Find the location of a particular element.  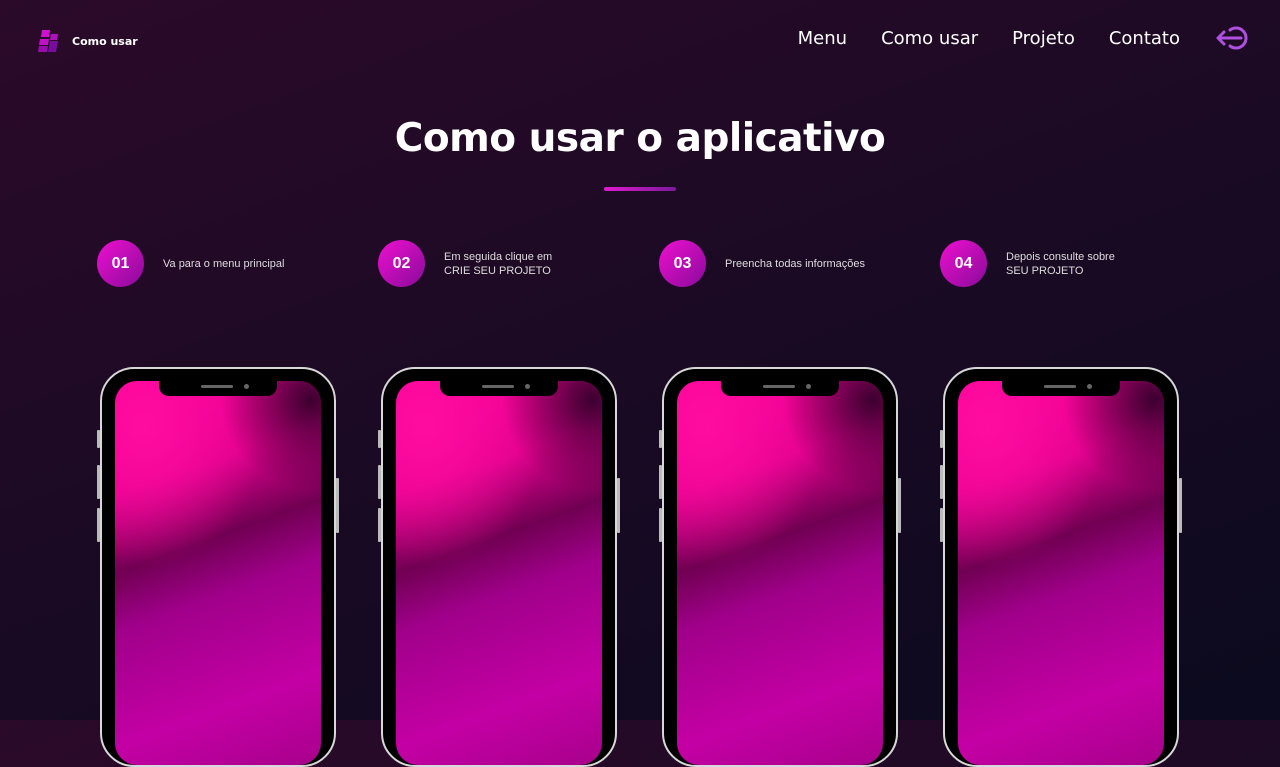

step-2: 02 Em seguida clique em CRIE SEU PROJETO is located at coordinates (508, 263).